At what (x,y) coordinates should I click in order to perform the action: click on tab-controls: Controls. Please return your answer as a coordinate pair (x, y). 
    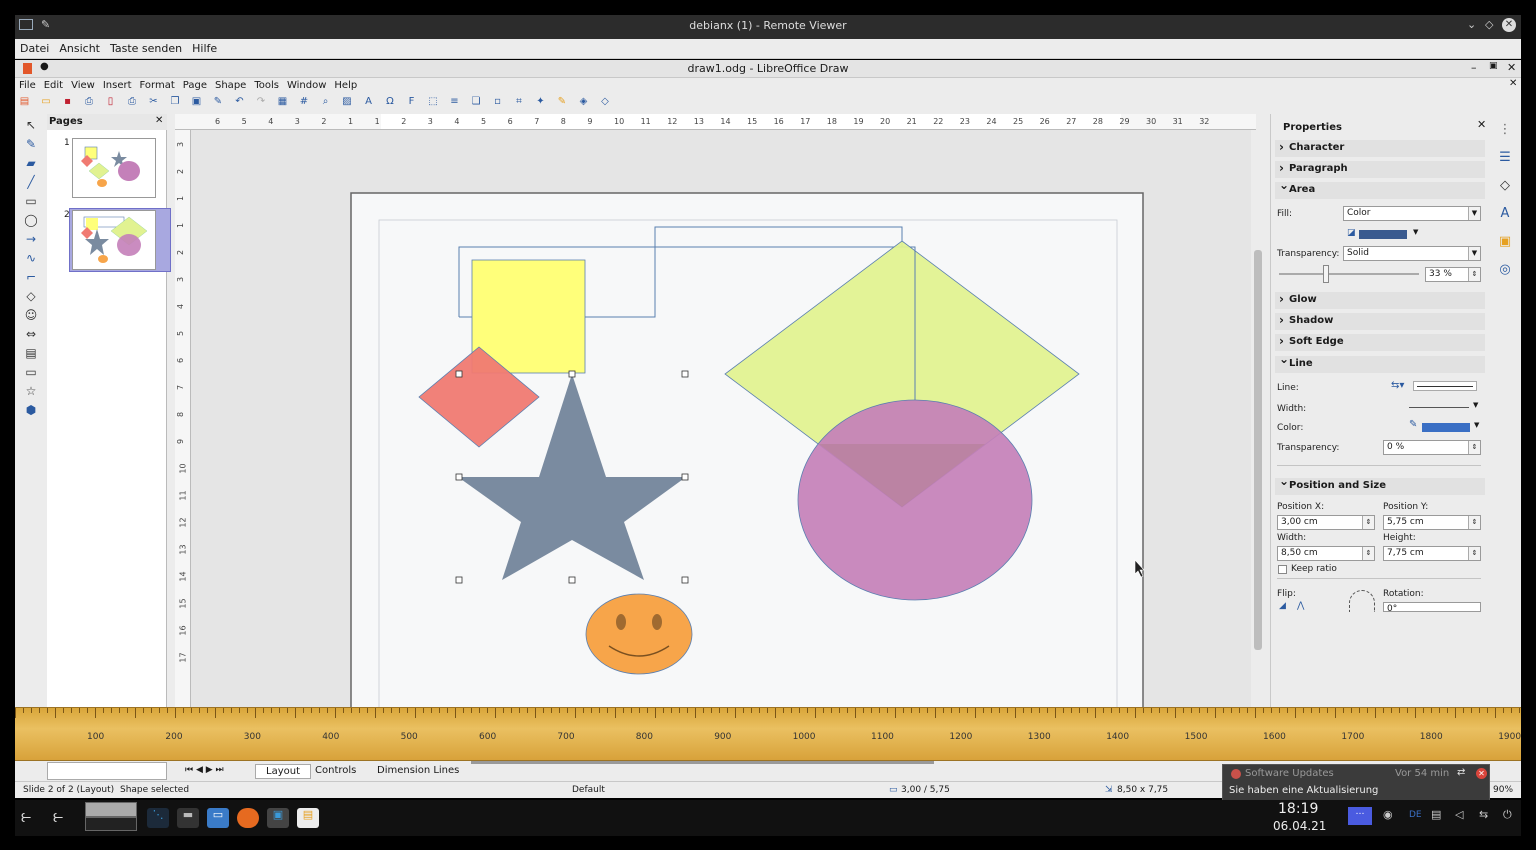
    Looking at the image, I should click on (335, 770).